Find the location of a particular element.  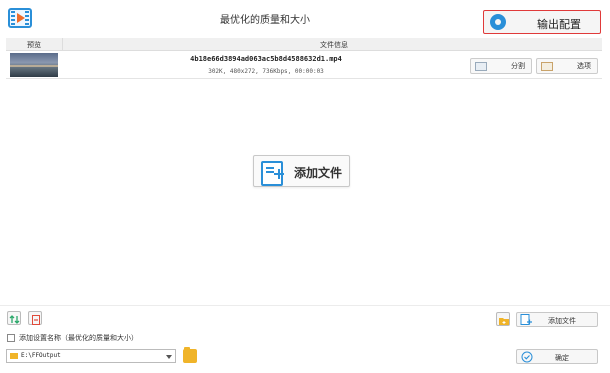

add-file-center-label: 添加文件 is located at coordinates (318, 173).